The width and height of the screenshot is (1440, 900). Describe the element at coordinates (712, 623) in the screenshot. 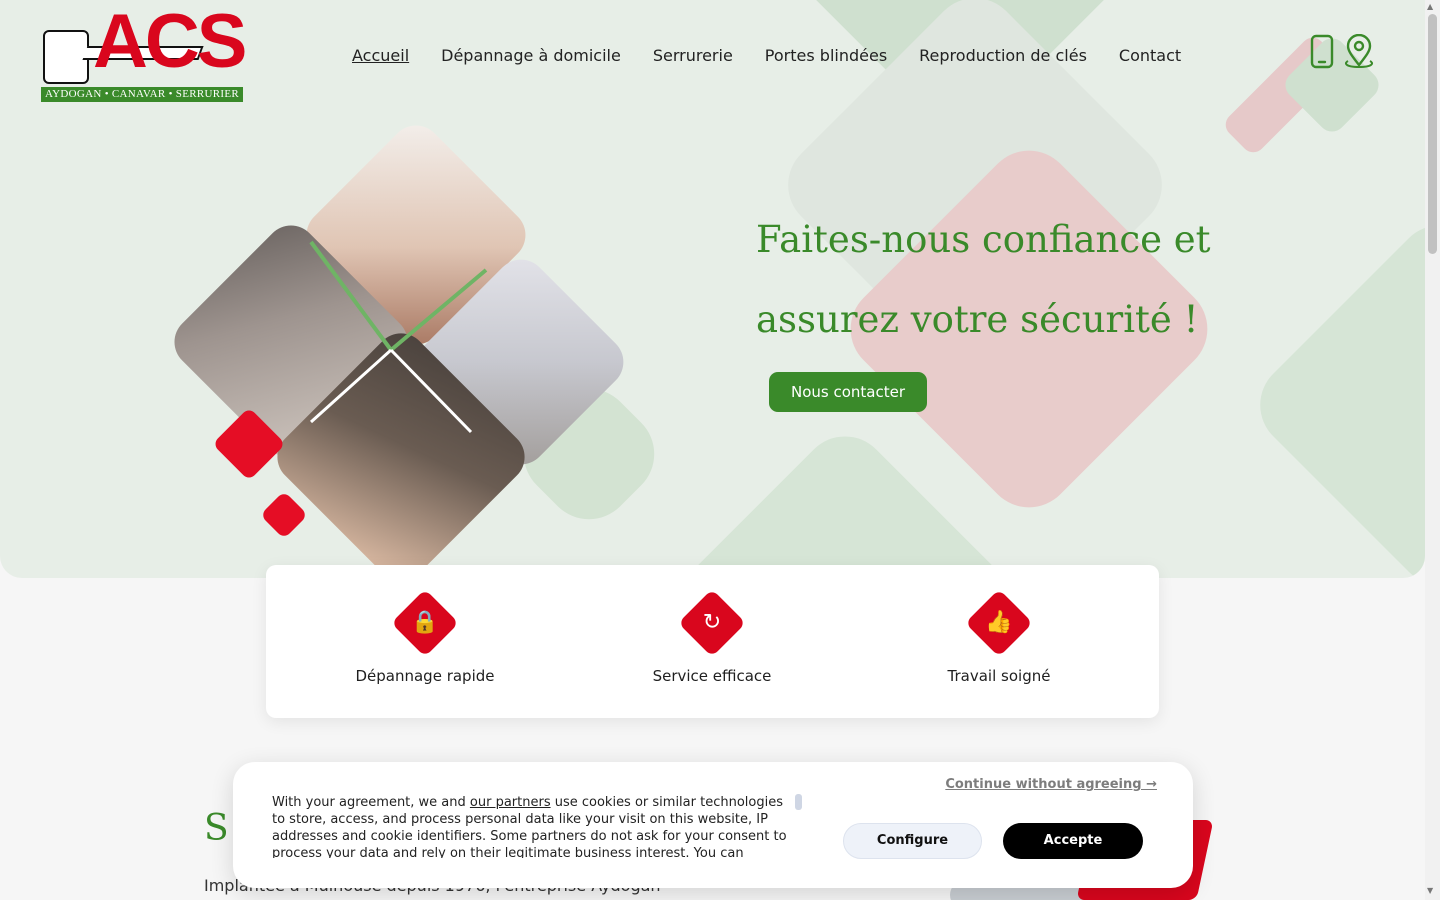

I see `refresh-check-icon: ↻` at that location.